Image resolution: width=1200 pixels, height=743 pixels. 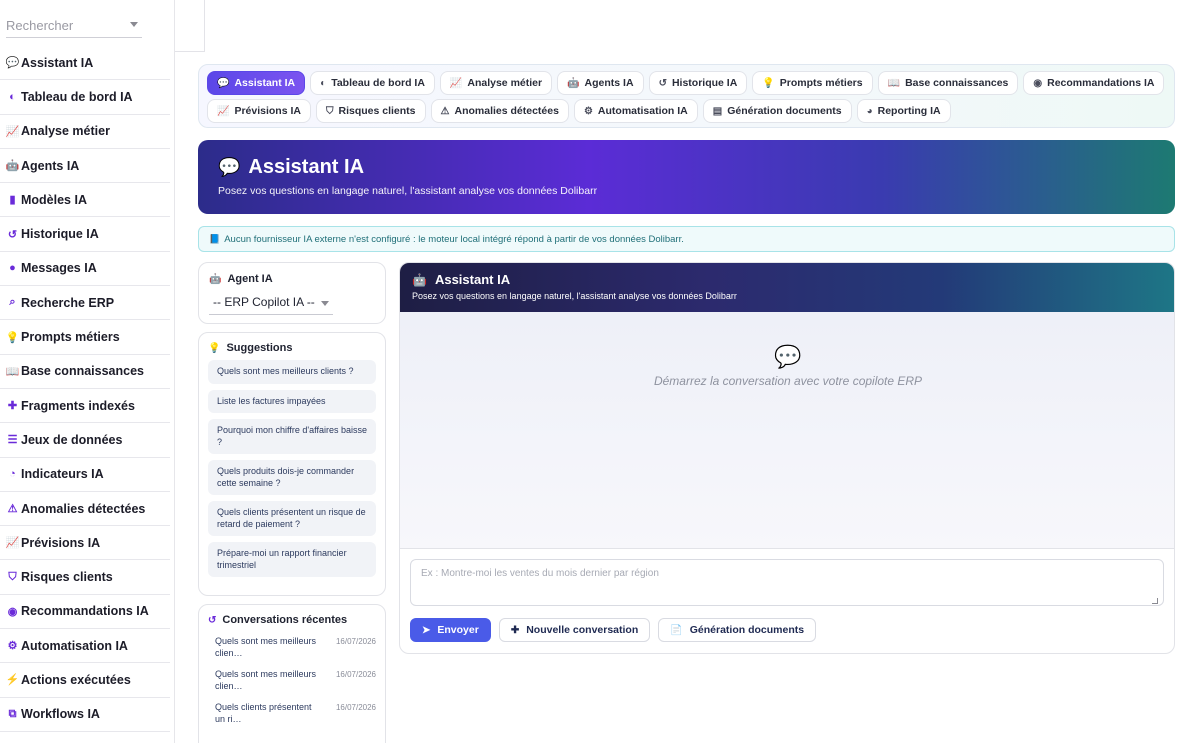 I want to click on recent-title-label: Conversations récentes, so click(x=285, y=620).